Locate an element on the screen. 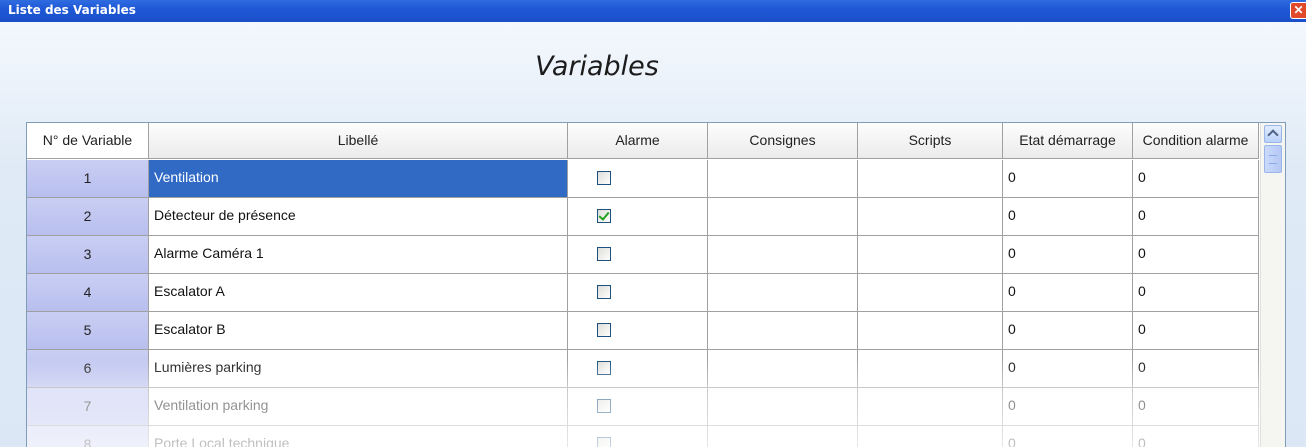 The image size is (1306, 447). row-number: 4 is located at coordinates (88, 293).